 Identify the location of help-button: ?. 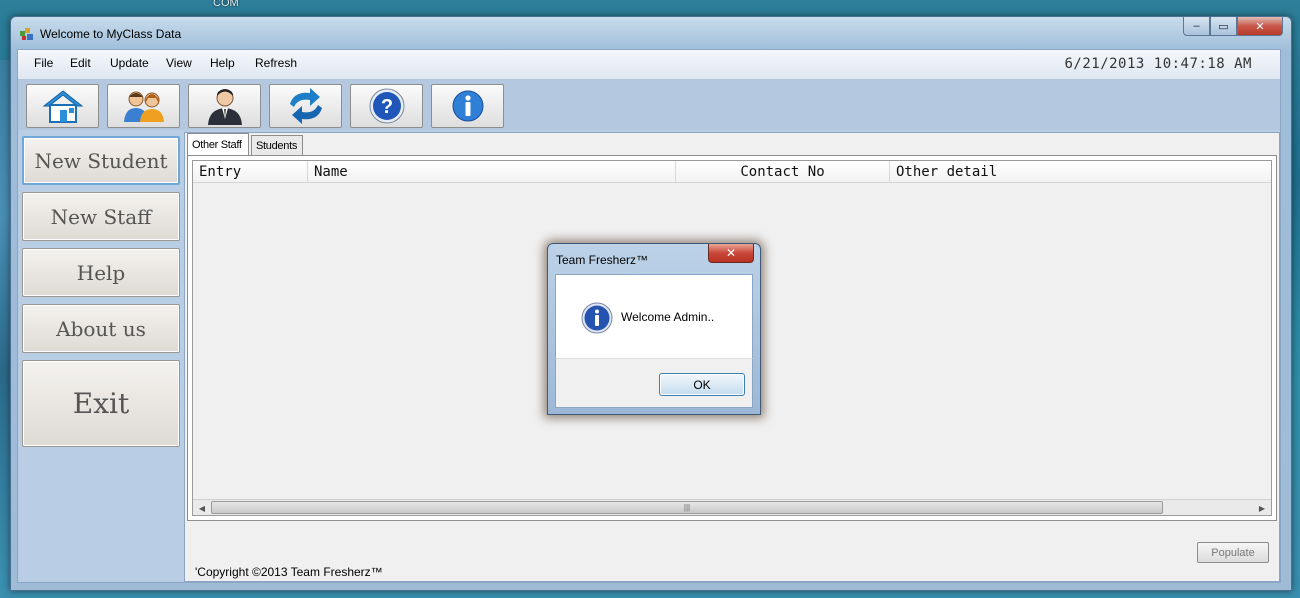
(386, 106).